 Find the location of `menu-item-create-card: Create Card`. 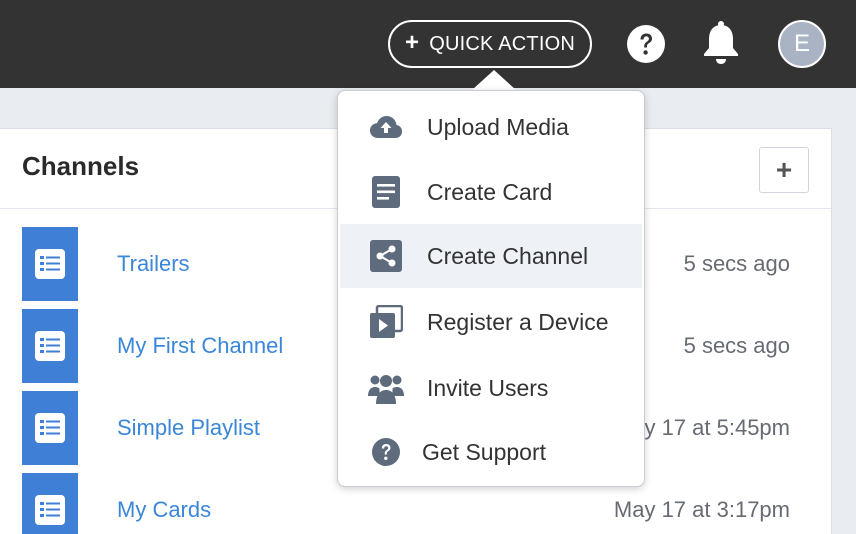

menu-item-create-card: Create Card is located at coordinates (491, 192).